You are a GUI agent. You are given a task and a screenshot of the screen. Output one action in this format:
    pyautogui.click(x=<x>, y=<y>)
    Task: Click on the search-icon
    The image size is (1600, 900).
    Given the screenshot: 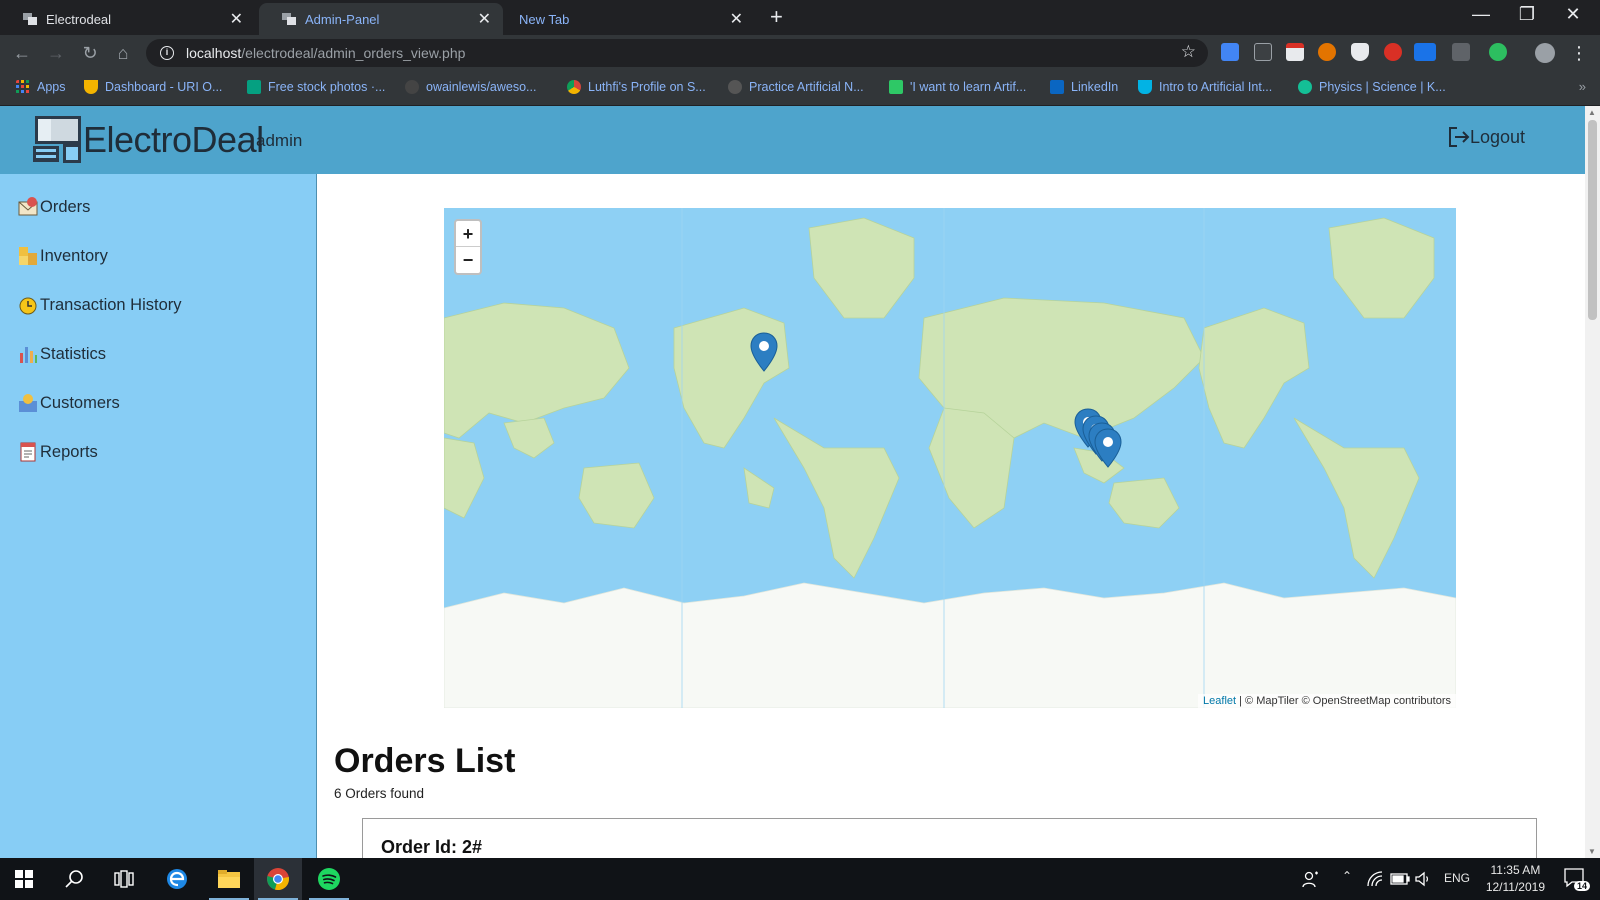 What is the action you would take?
    pyautogui.click(x=74, y=879)
    